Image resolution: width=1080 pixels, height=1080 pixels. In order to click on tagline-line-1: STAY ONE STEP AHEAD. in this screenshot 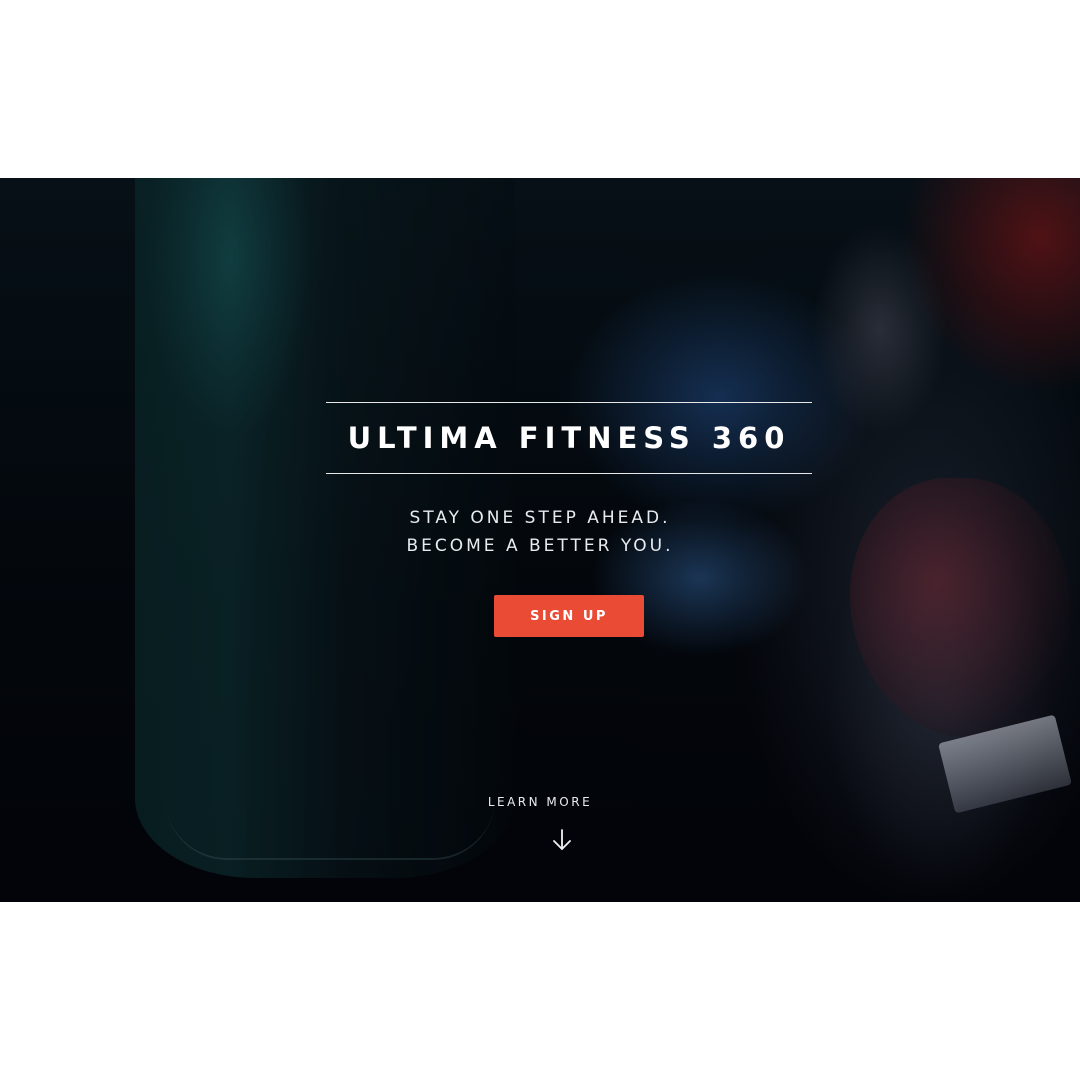, I will do `click(540, 518)`.